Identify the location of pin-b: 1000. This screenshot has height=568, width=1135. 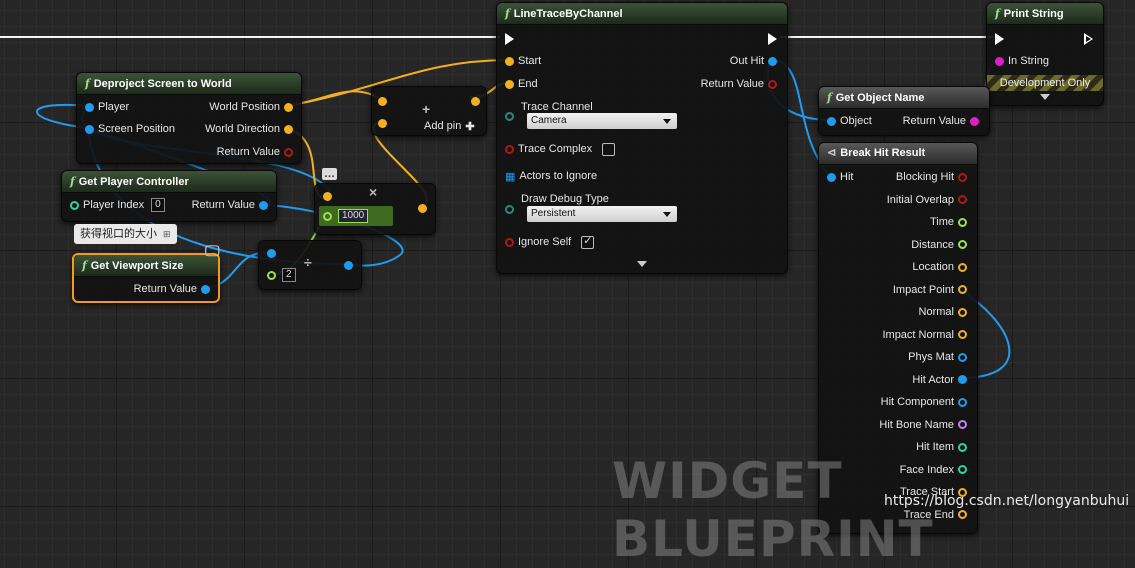
(346, 216).